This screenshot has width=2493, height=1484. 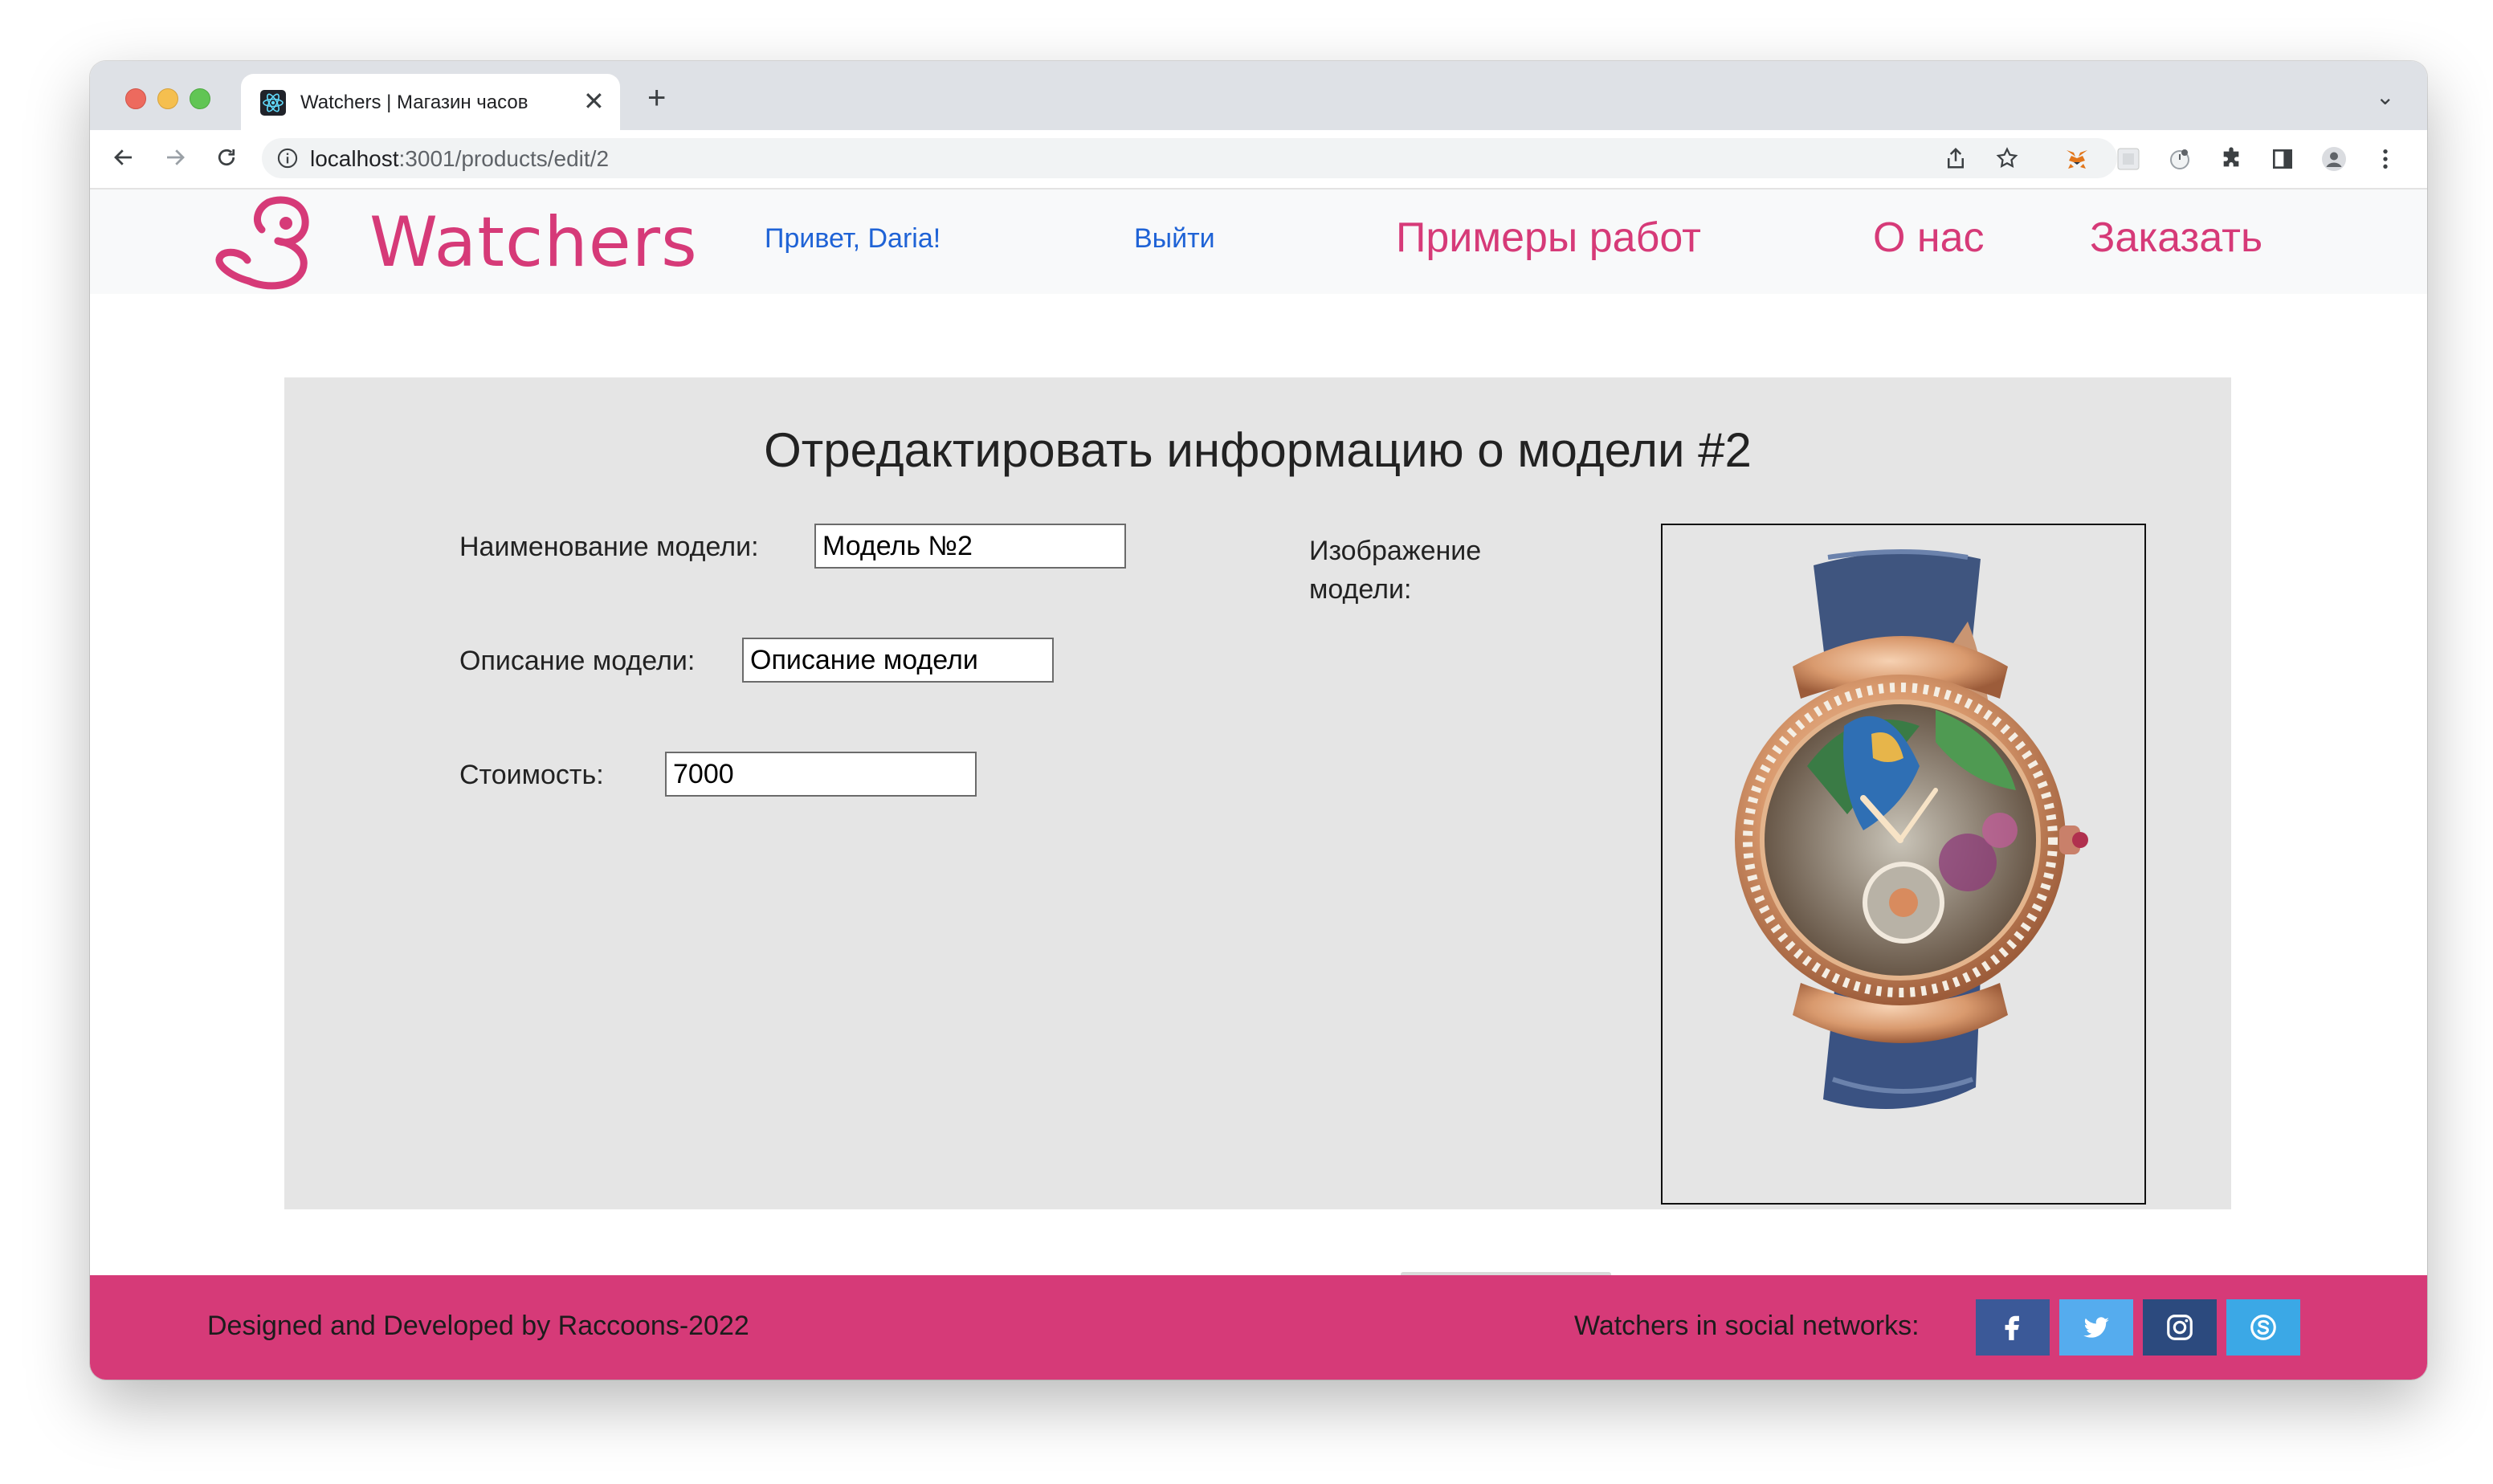 I want to click on browser-toolbar: localhost:3001/products/edit/2, so click(x=1259, y=160).